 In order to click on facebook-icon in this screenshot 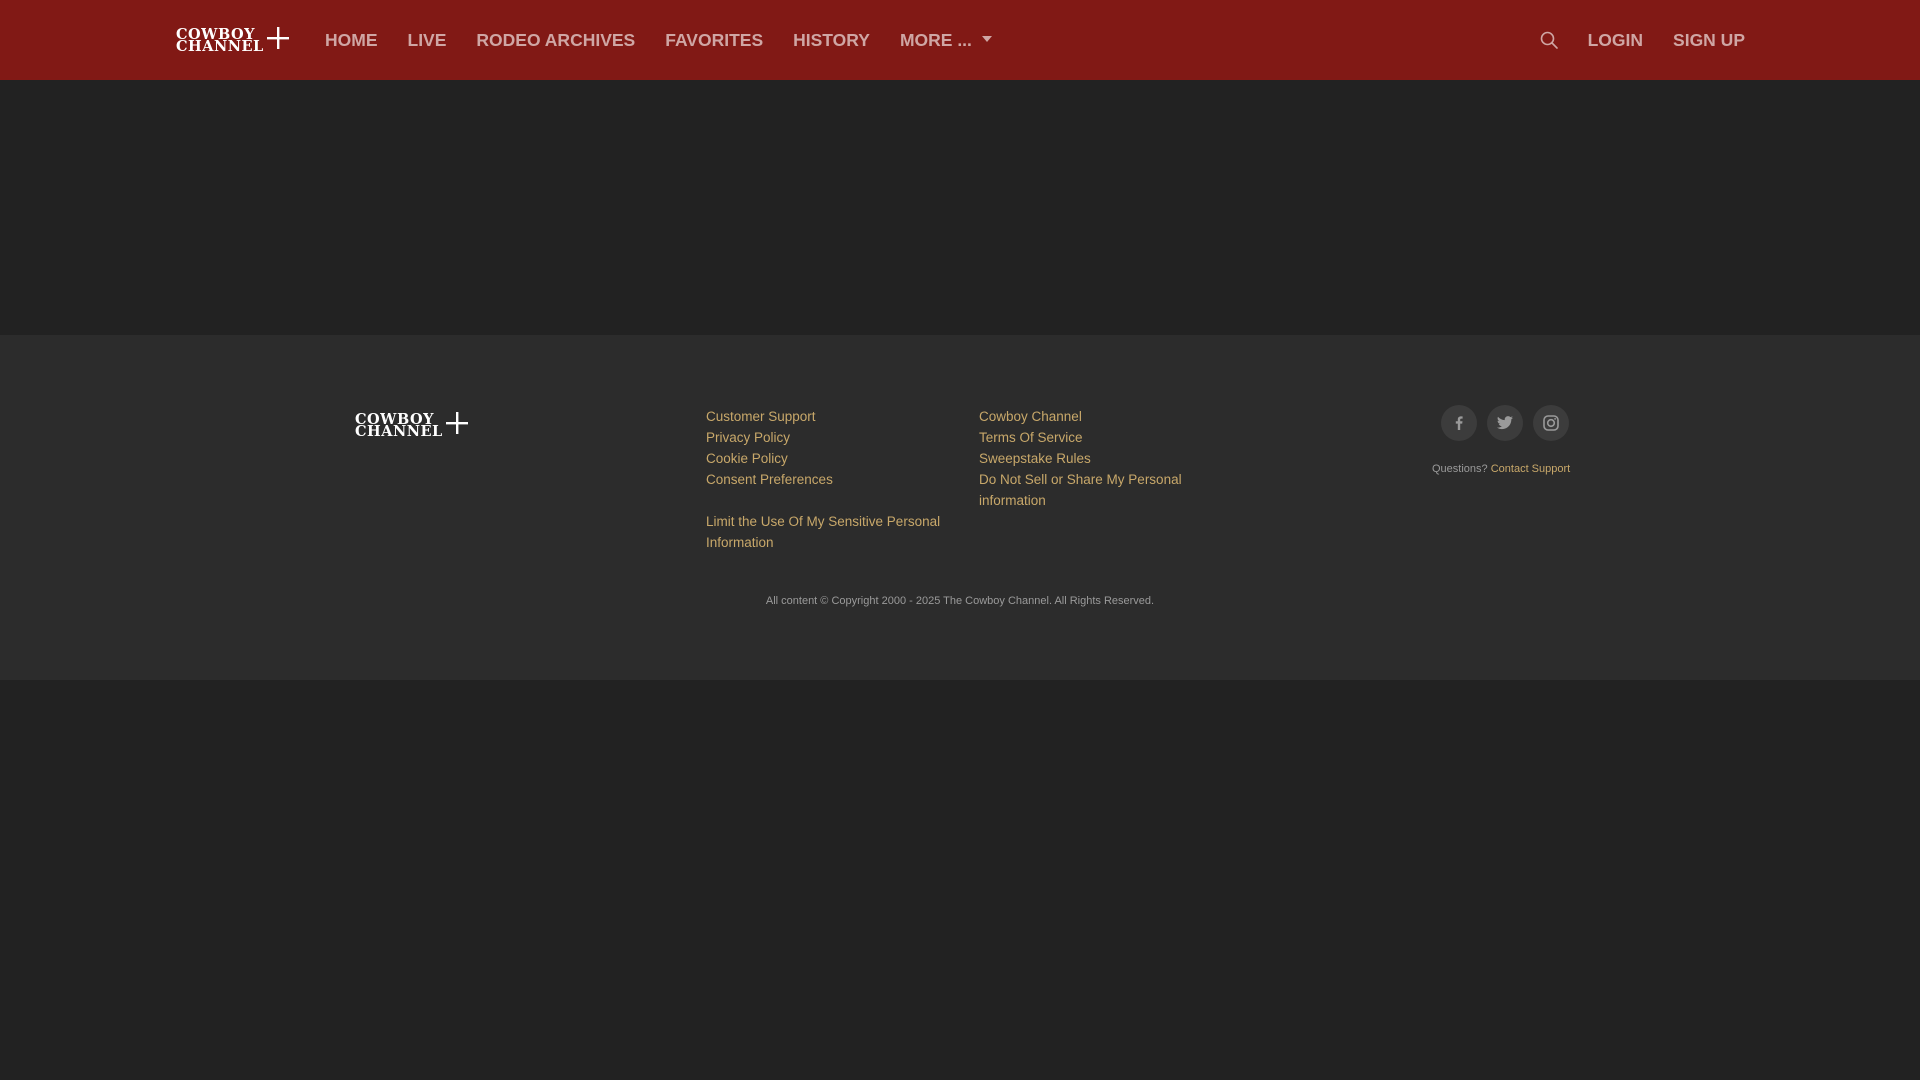, I will do `click(1459, 423)`.